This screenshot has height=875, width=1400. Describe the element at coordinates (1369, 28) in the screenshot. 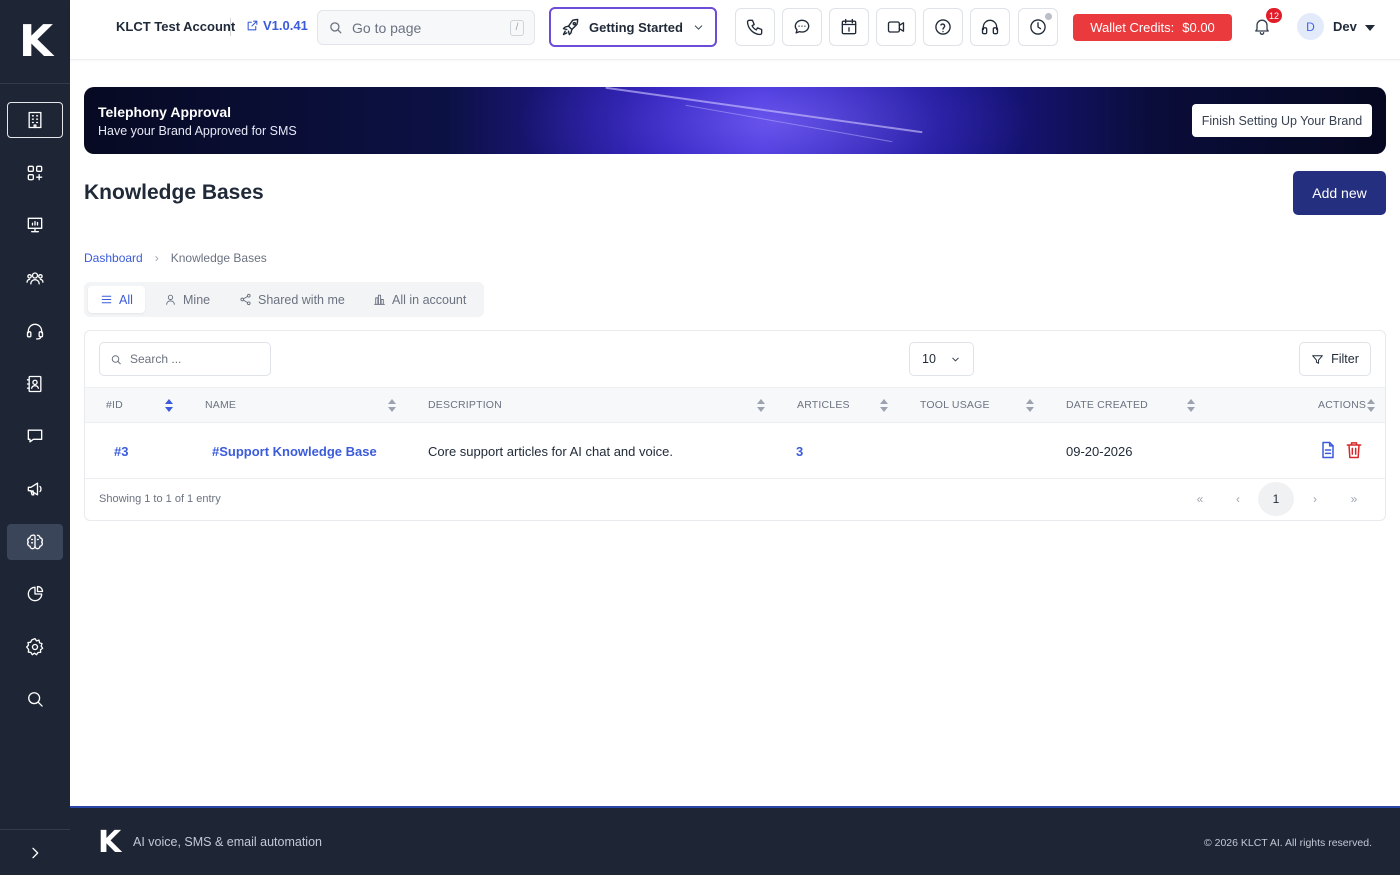

I see `caret-down-icon` at that location.